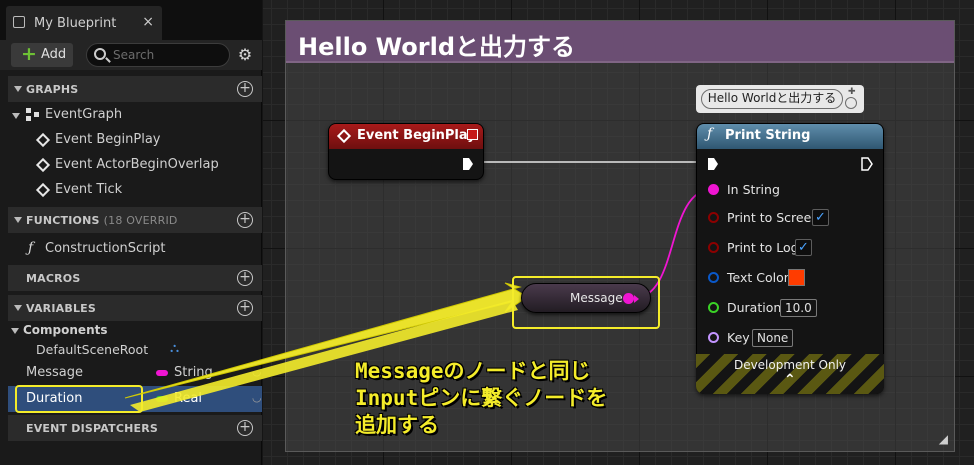 This screenshot has width=974, height=465. What do you see at coordinates (628, 298) in the screenshot?
I see `message-out-pin` at bounding box center [628, 298].